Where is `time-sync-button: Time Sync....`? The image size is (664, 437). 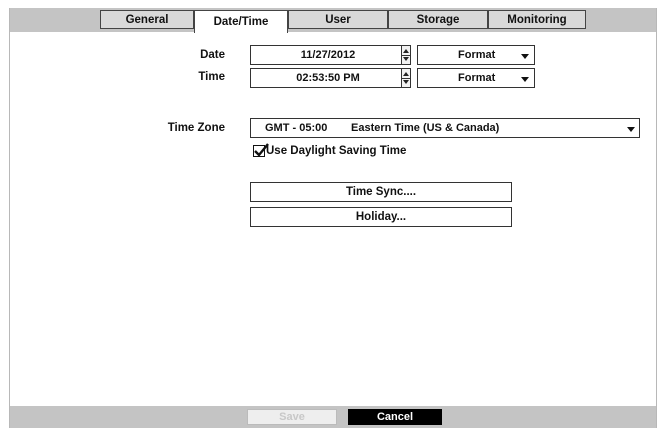
time-sync-button: Time Sync.... is located at coordinates (381, 192).